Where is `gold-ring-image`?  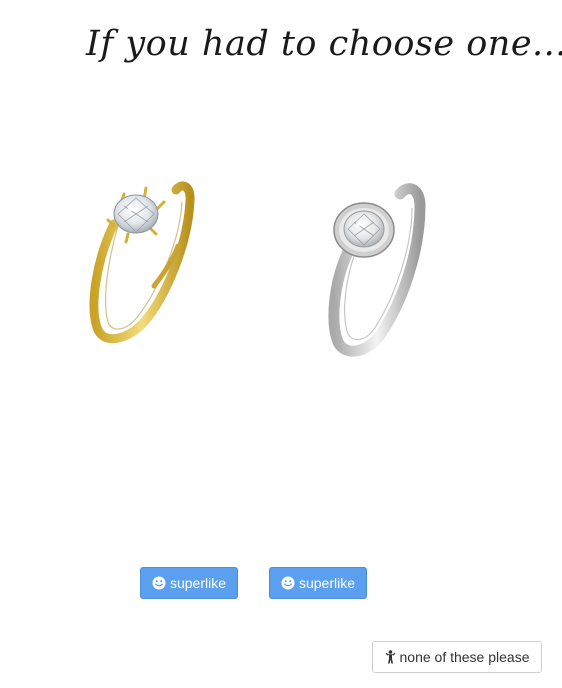
gold-ring-image is located at coordinates (143, 261).